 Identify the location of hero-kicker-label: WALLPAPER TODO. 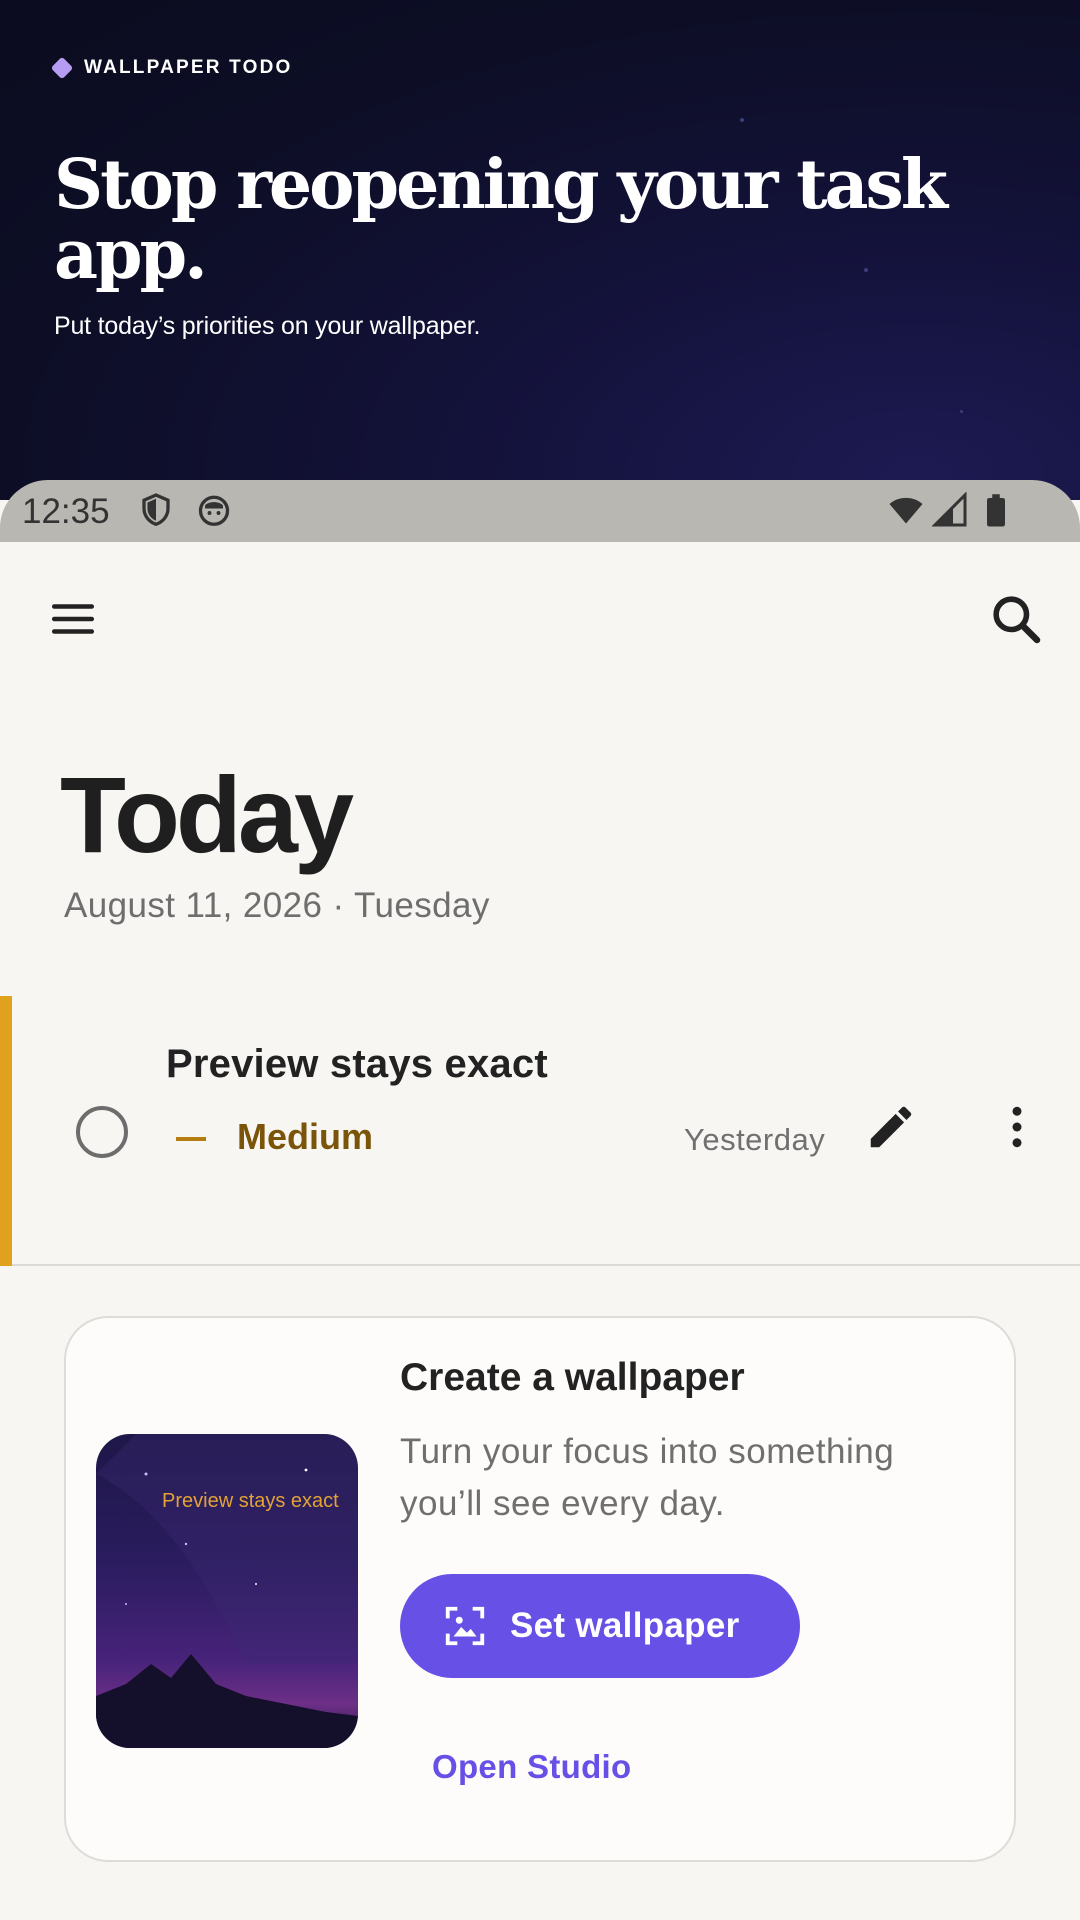
(188, 67).